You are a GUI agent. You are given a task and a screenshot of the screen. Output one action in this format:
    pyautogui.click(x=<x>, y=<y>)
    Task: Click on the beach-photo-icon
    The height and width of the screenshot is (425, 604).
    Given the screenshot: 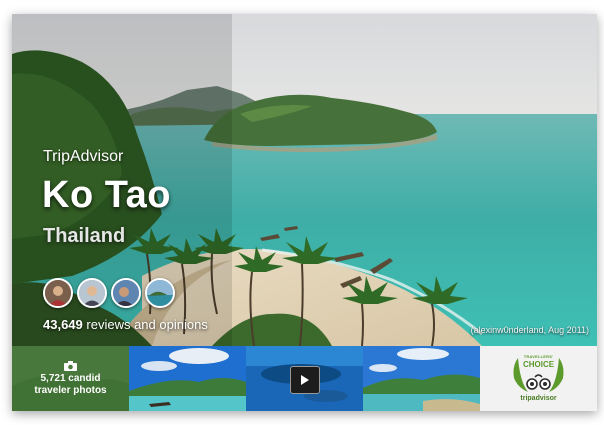 What is the action you would take?
    pyautogui.click(x=187, y=378)
    